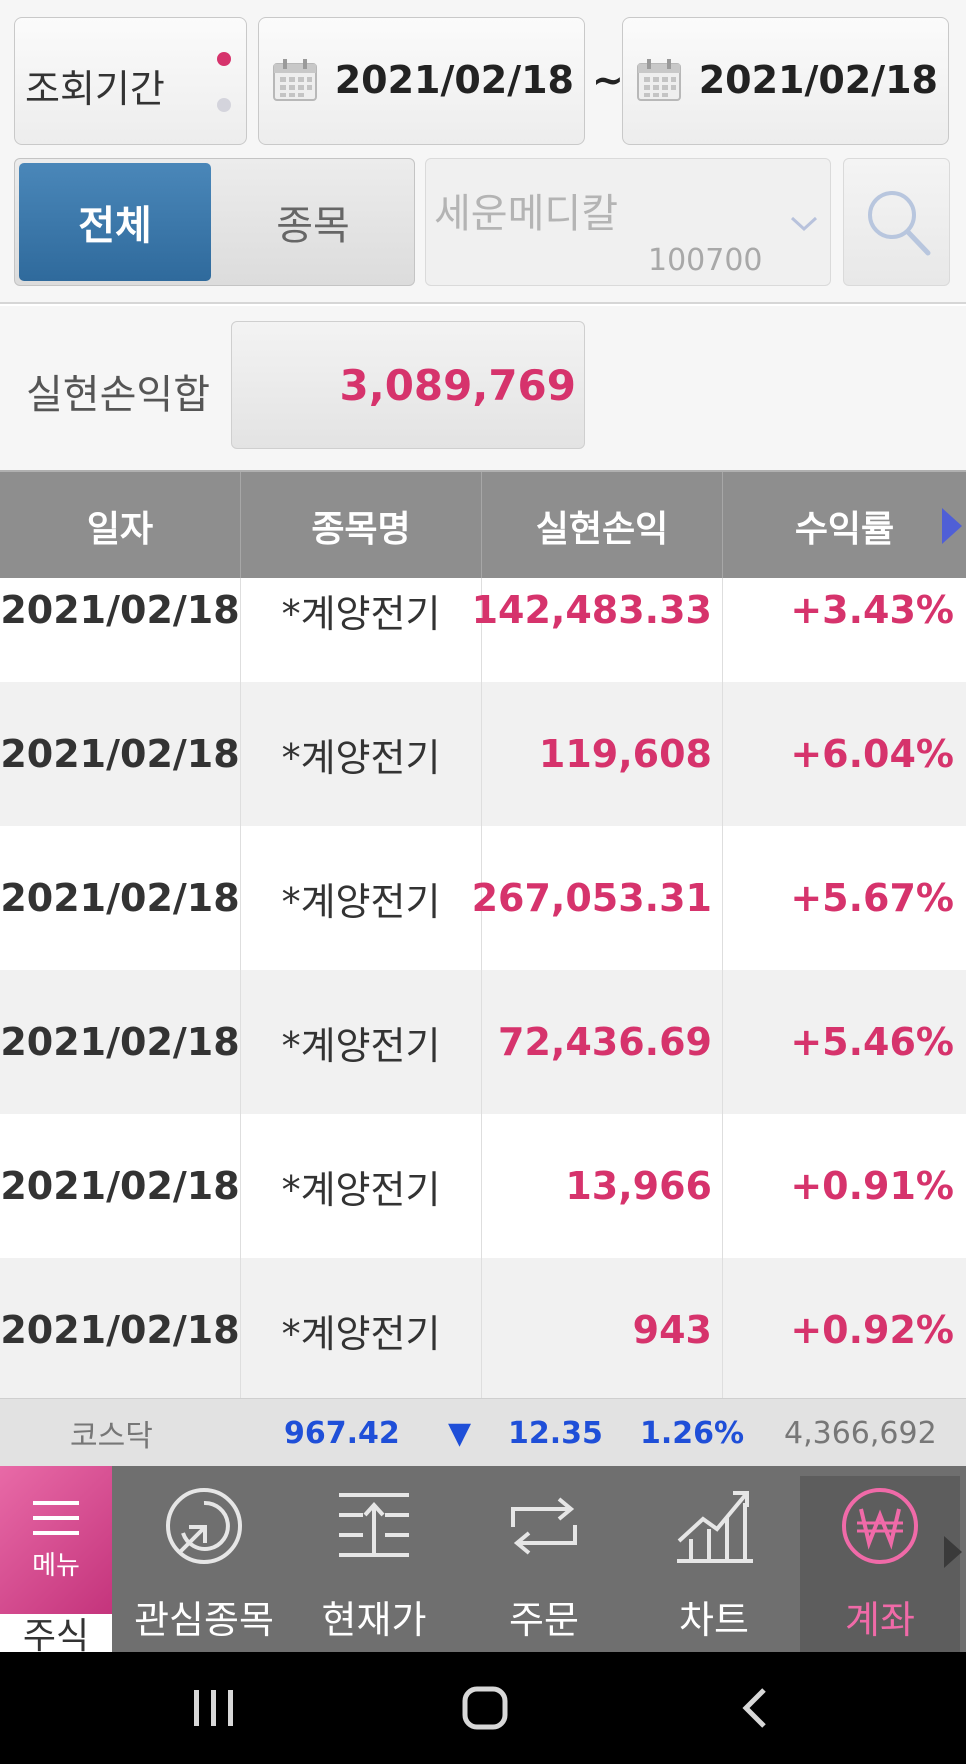 Image resolution: width=966 pixels, height=1764 pixels. I want to click on period-label: 조회기간, so click(95, 89).